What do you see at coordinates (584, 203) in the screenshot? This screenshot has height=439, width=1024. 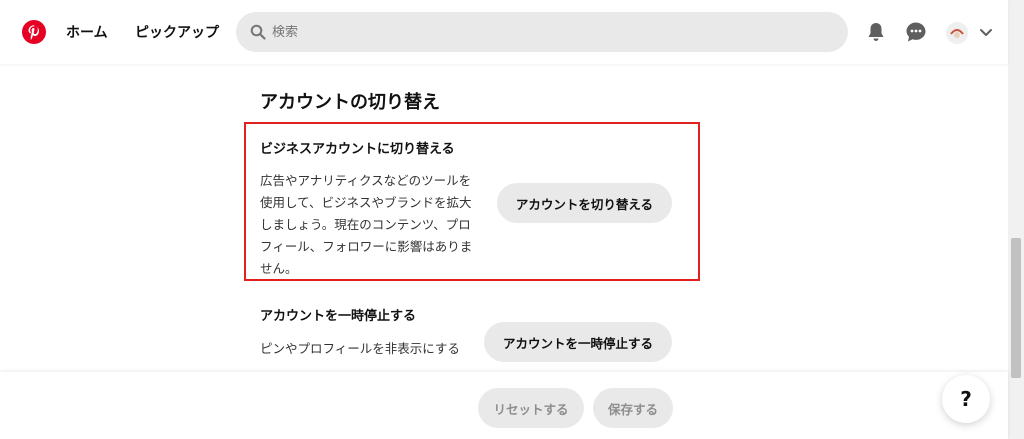 I see `switch-account-button: アカウントを切り替える` at bounding box center [584, 203].